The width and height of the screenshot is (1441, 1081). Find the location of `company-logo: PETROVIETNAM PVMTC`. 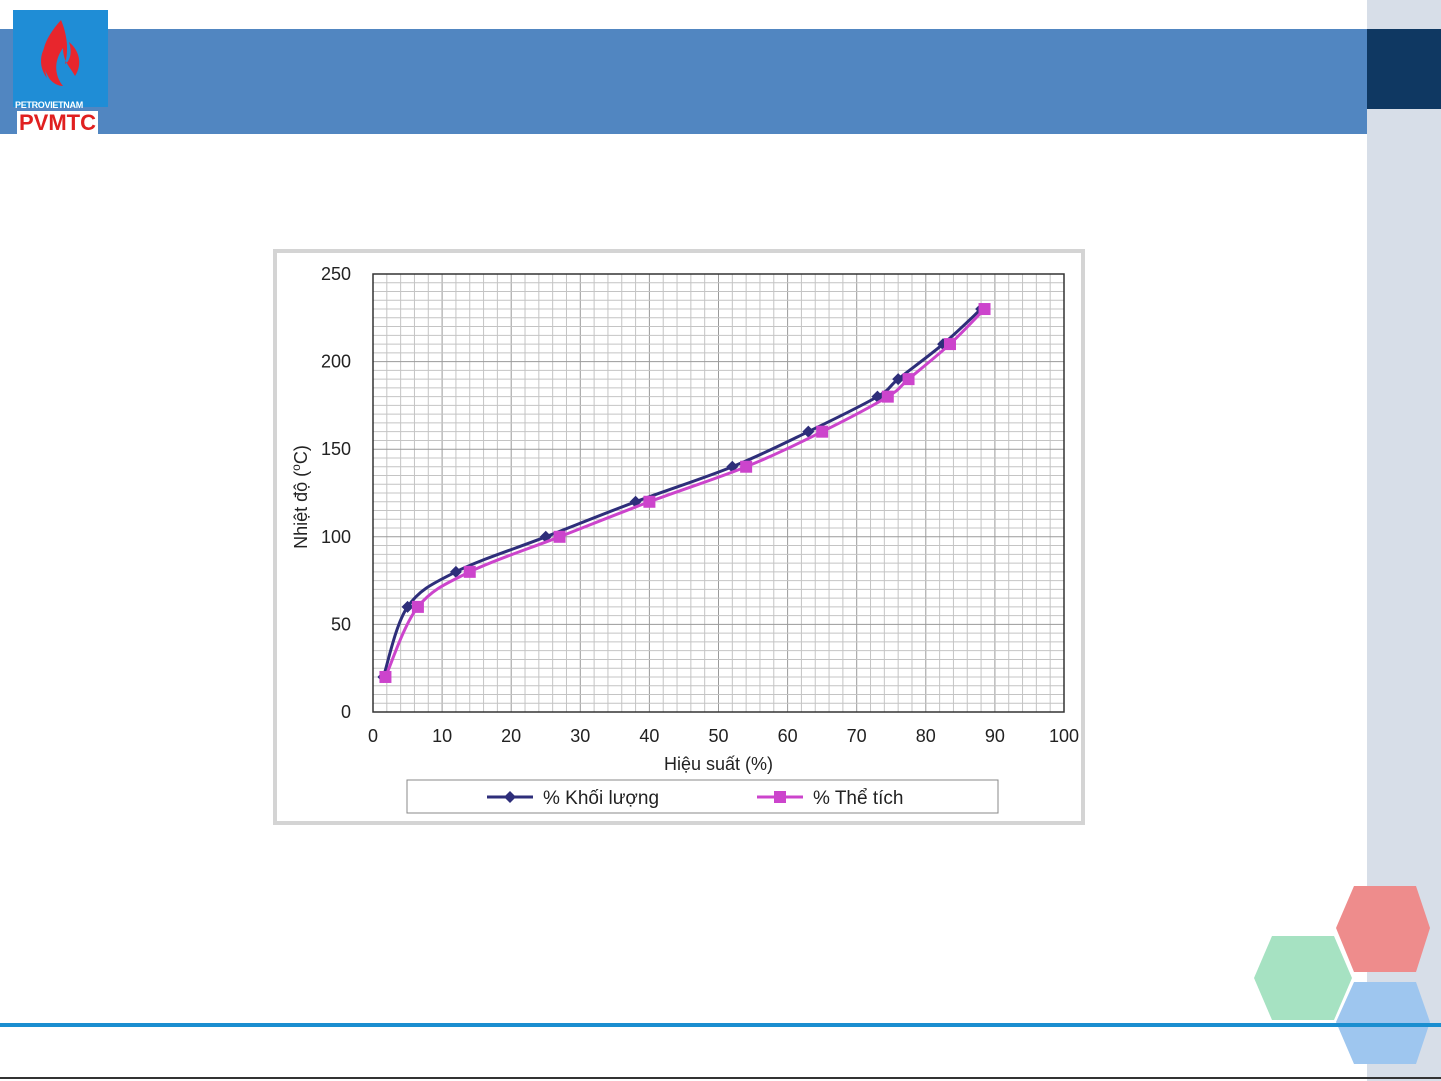

company-logo: PETROVIETNAM PVMTC is located at coordinates (60, 72).